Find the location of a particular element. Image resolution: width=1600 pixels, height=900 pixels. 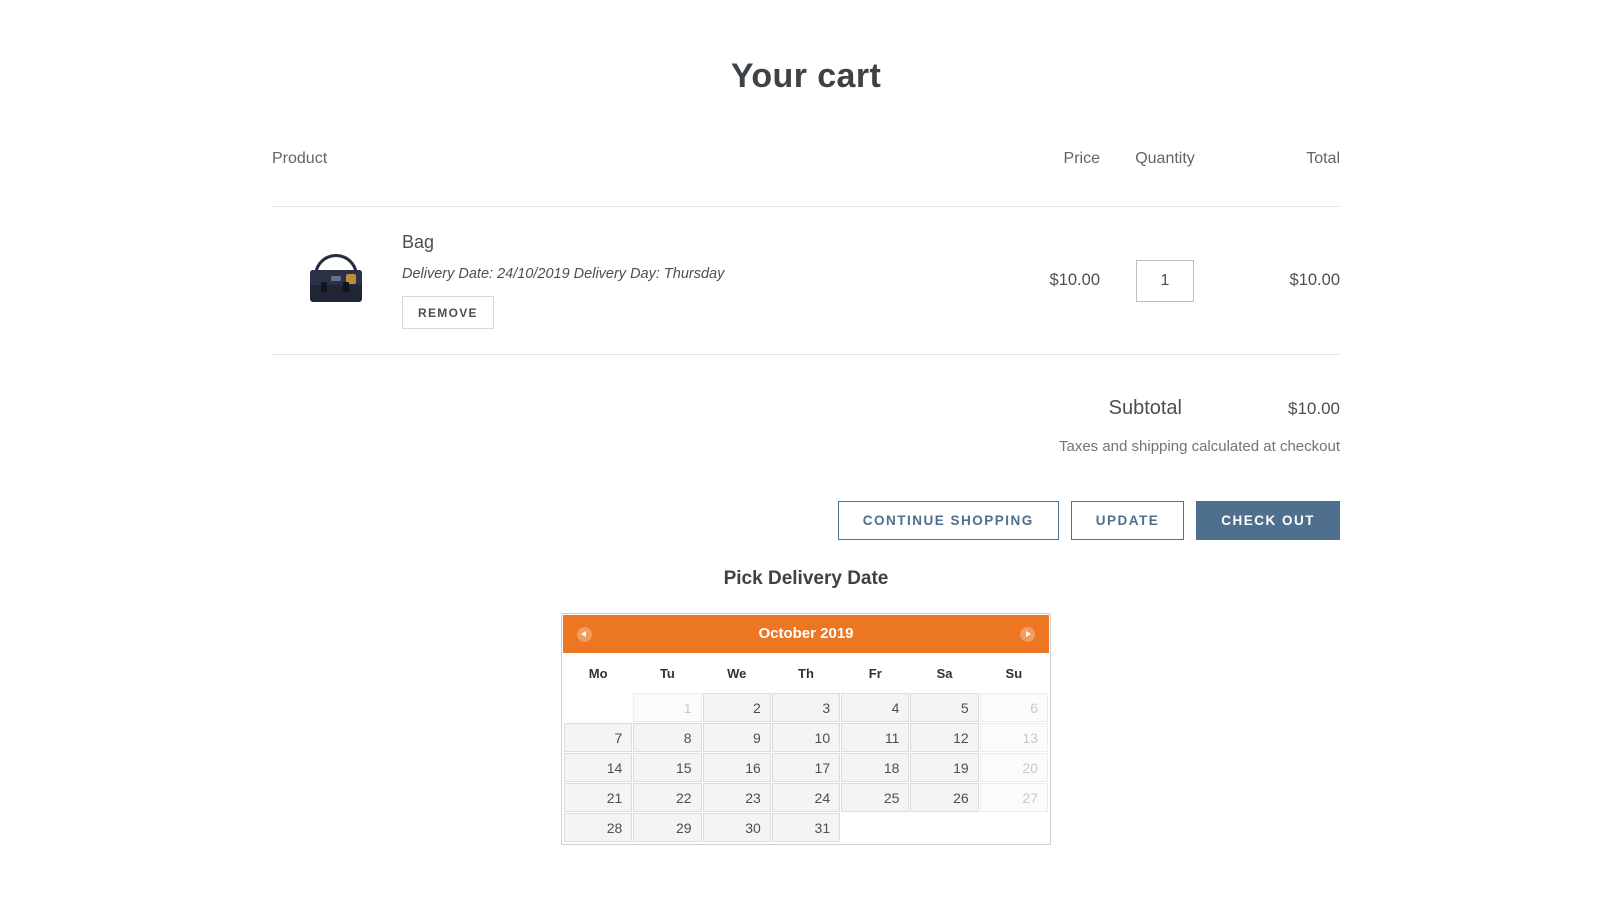

calendar-month-label: October 2019 is located at coordinates (806, 633).